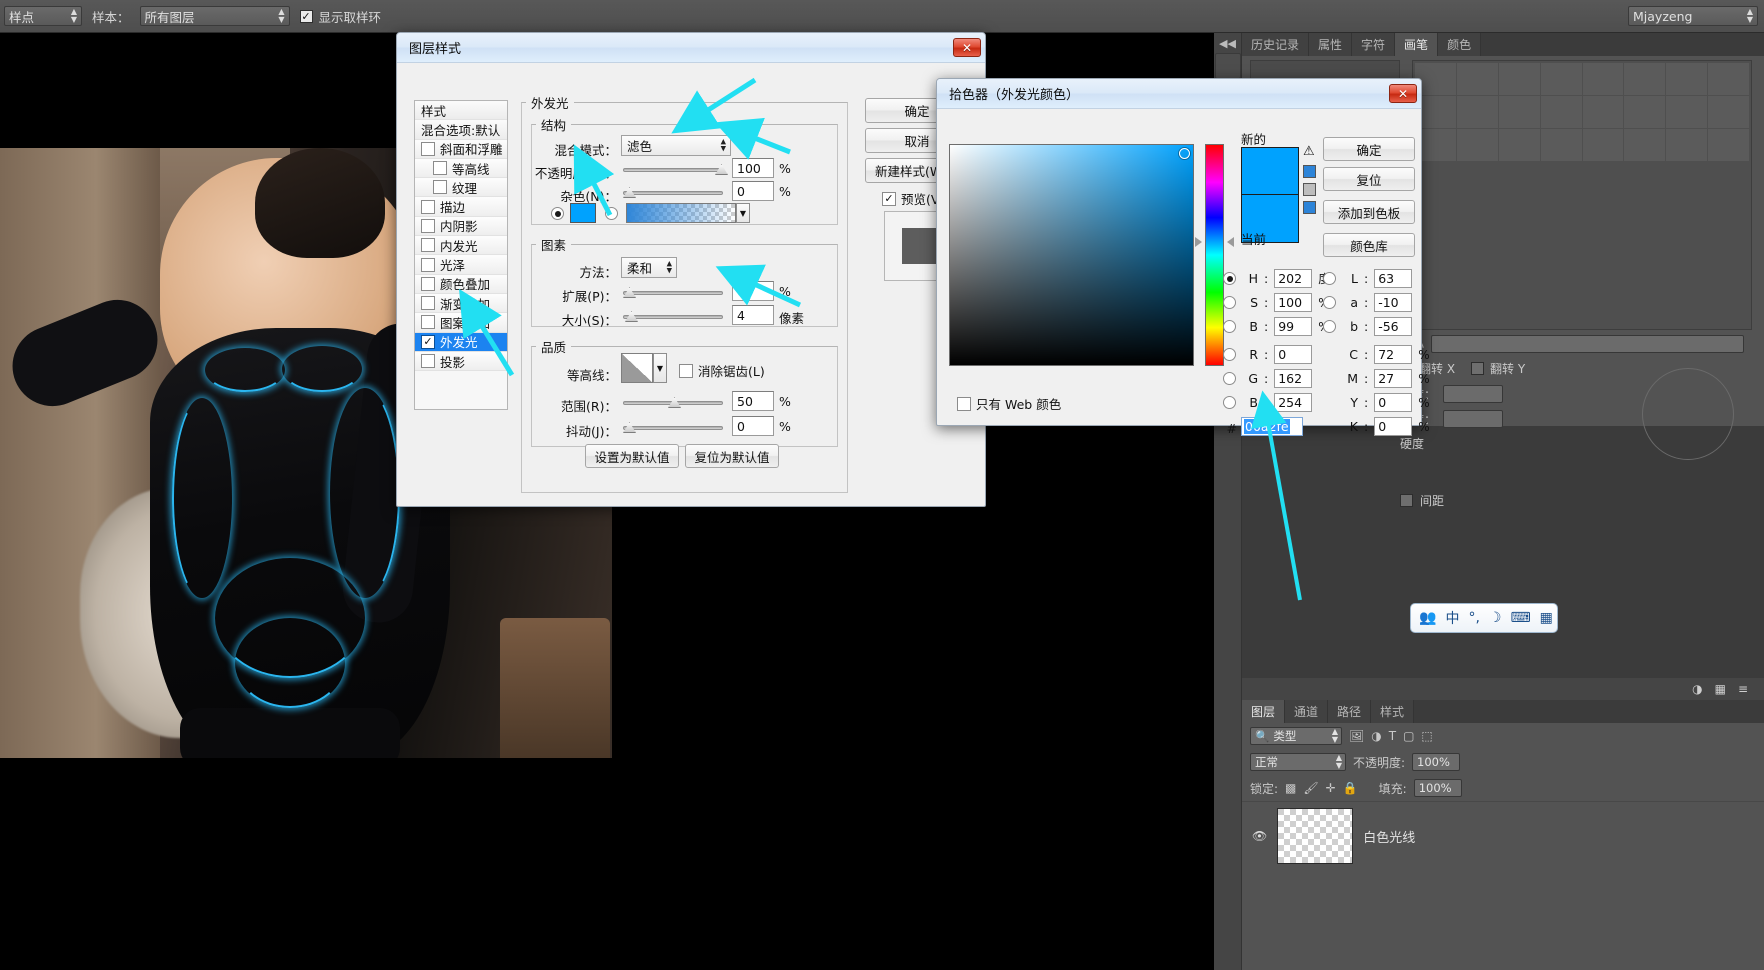 This screenshot has height=970, width=1764. Describe the element at coordinates (1720, 689) in the screenshot. I see `adjustment-icon: ▦` at that location.